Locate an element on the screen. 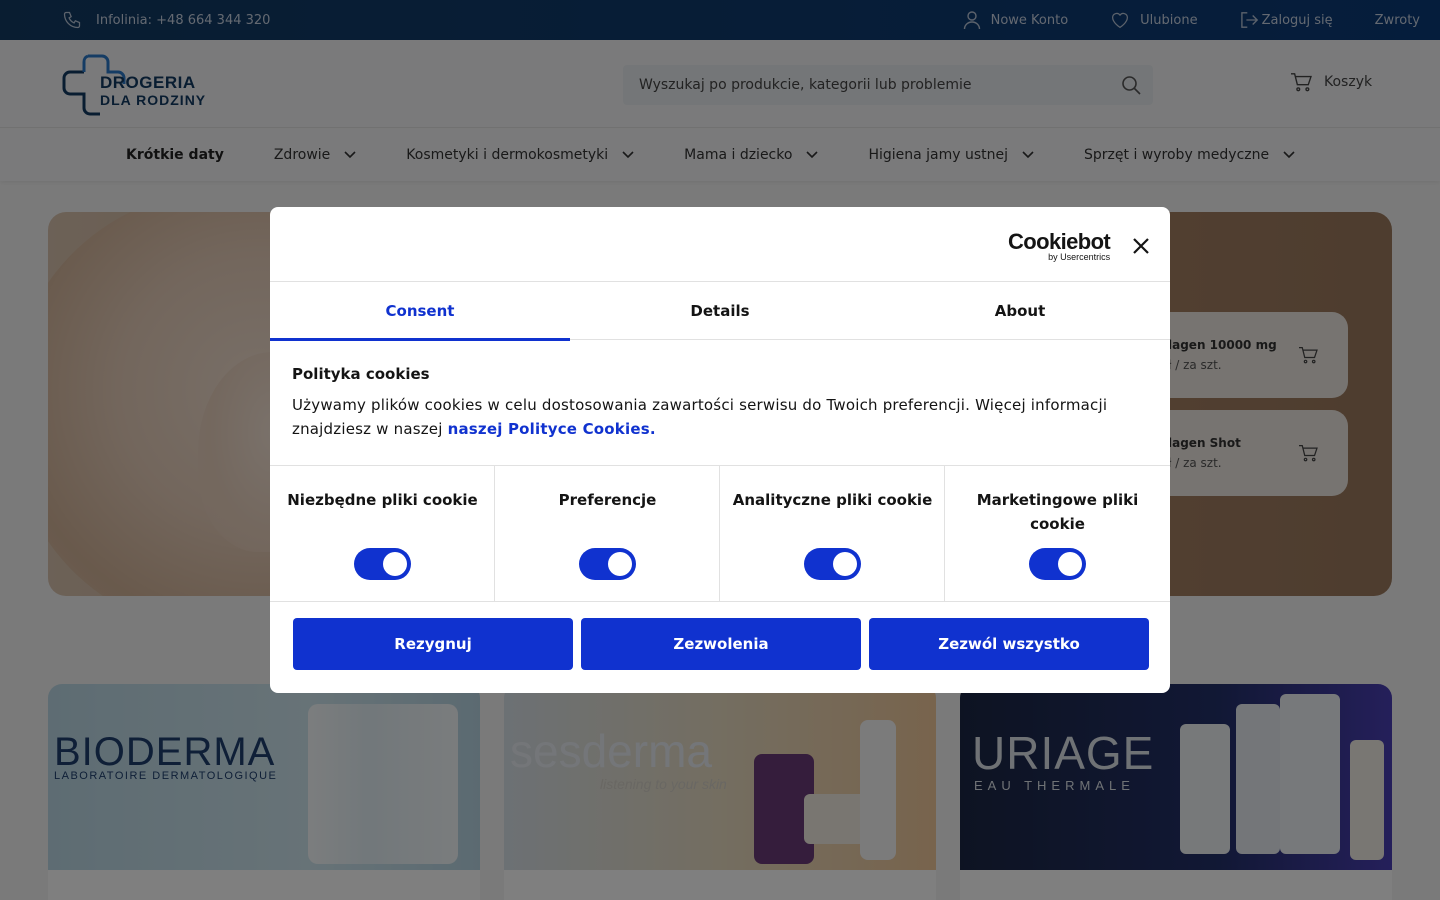 This screenshot has width=1440, height=900. decline-button: Rezygnuj is located at coordinates (433, 644).